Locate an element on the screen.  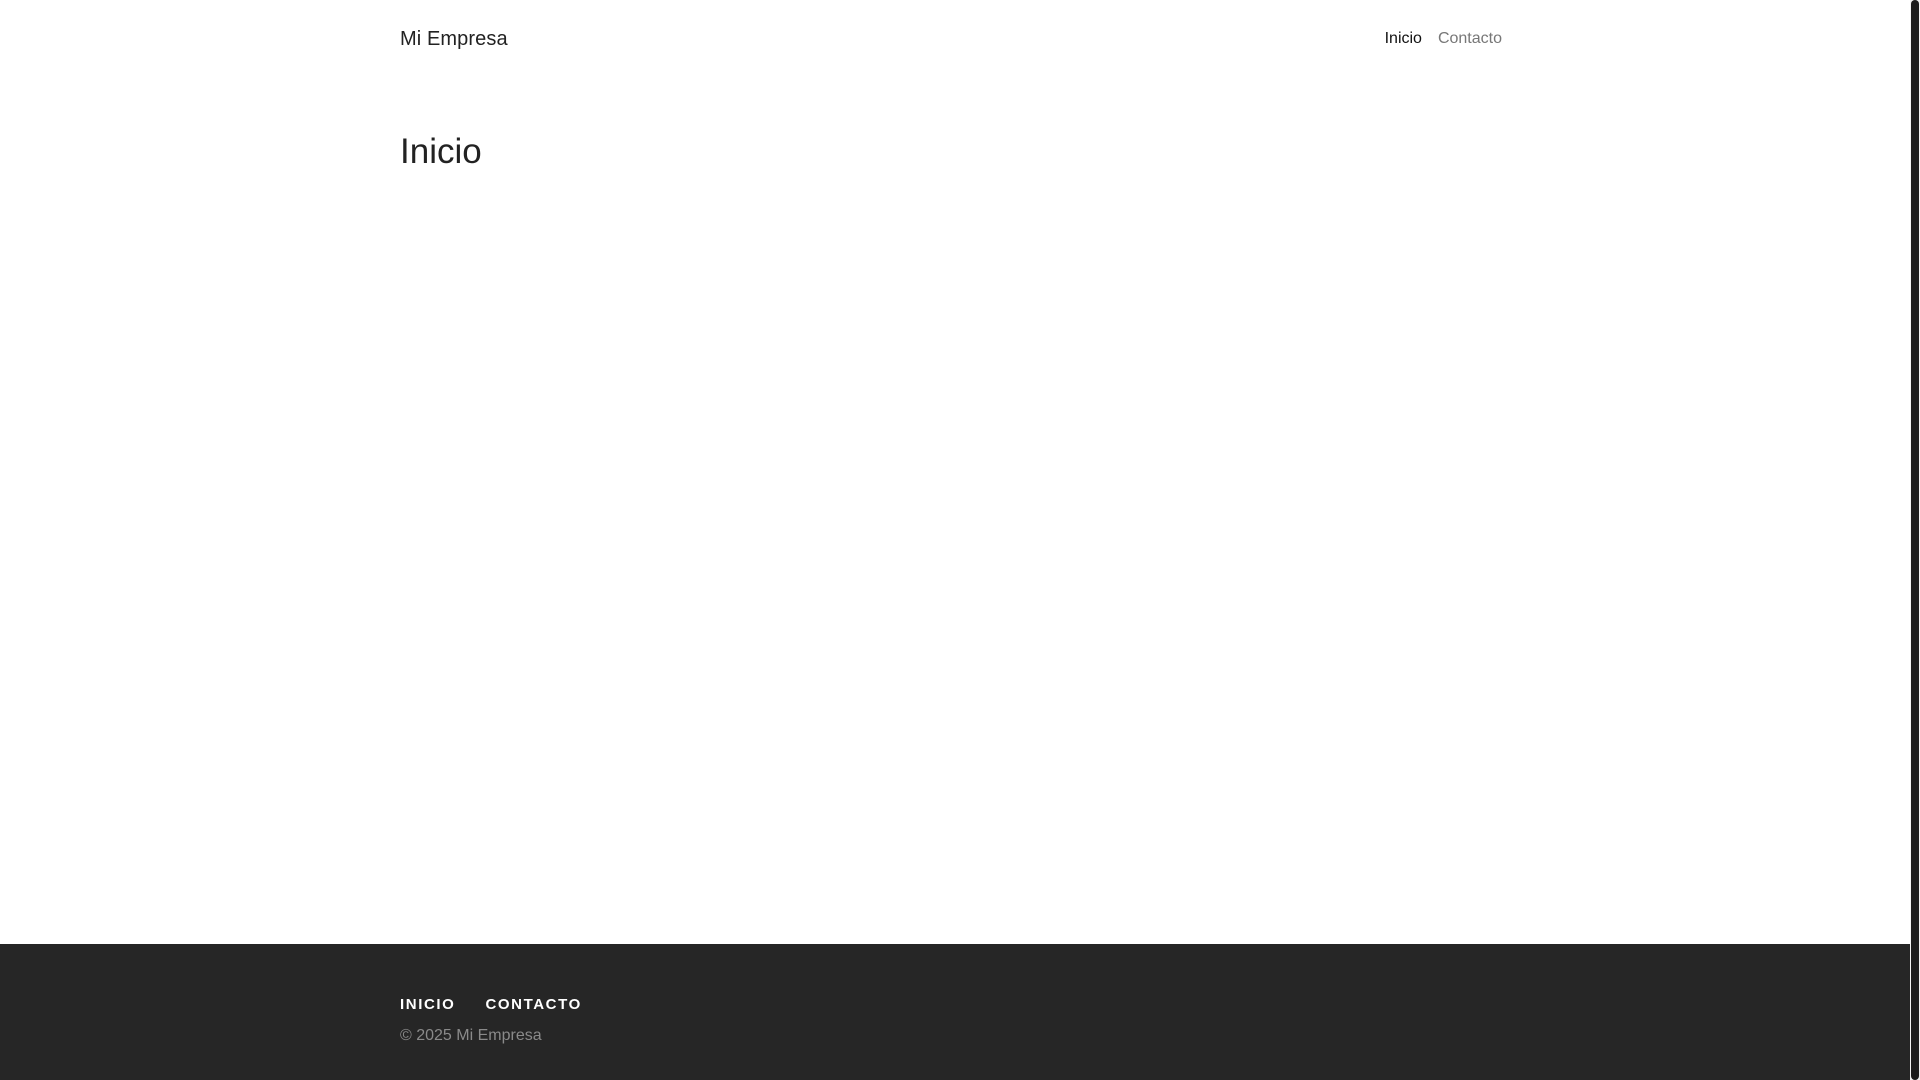
main-content: Inicio is located at coordinates (951, 152).